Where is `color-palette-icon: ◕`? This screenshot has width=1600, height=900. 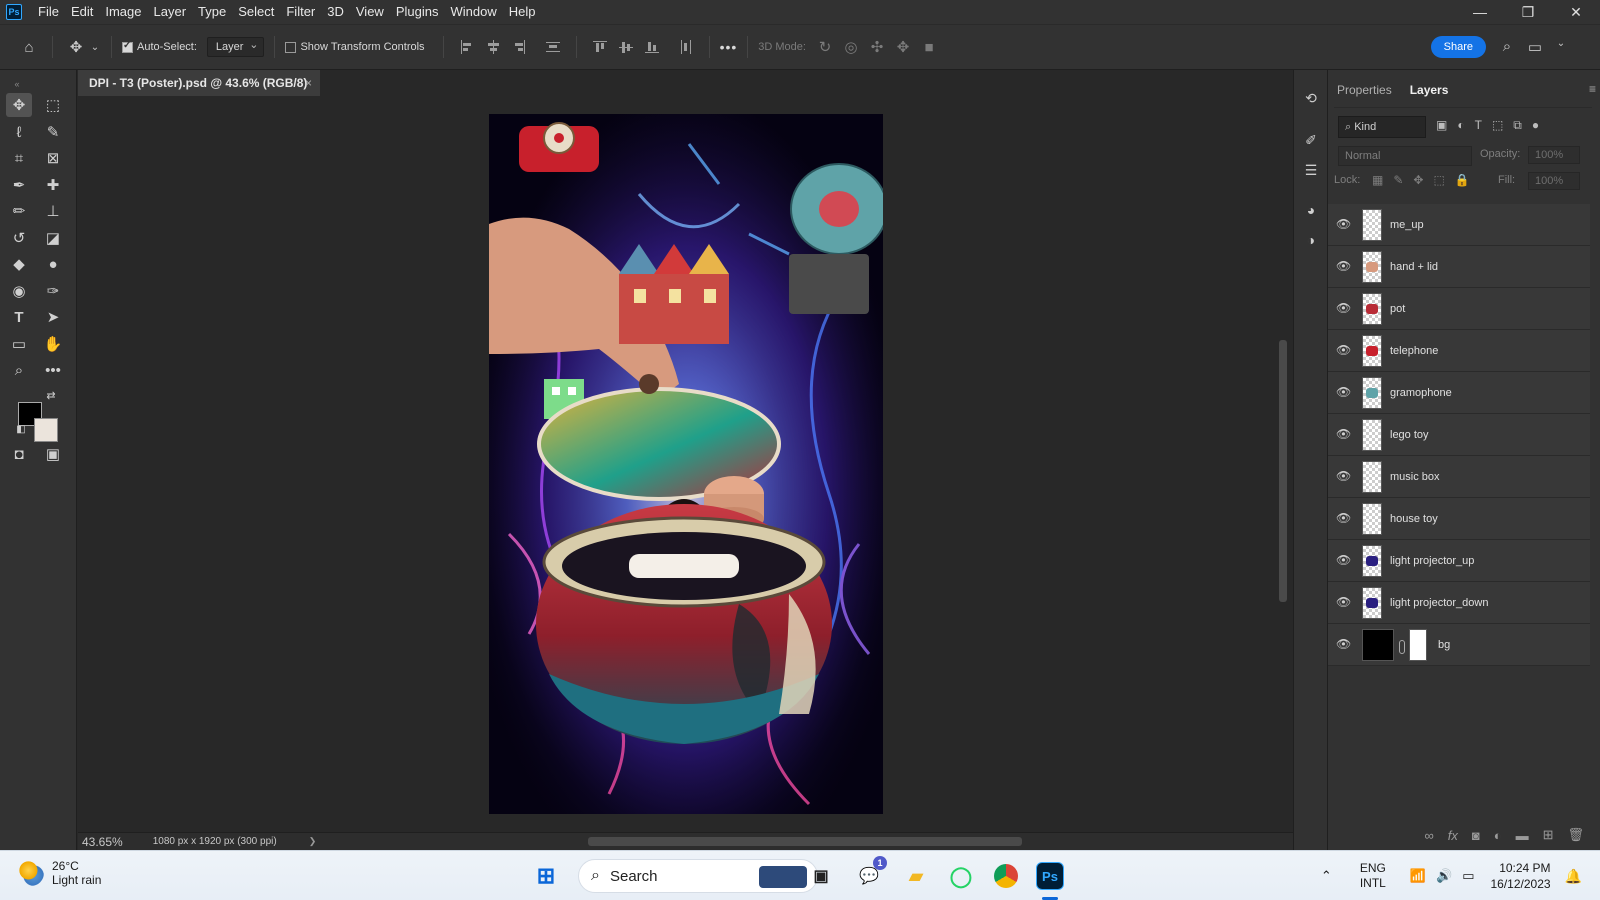
color-palette-icon: ◕ is located at coordinates (1311, 211).